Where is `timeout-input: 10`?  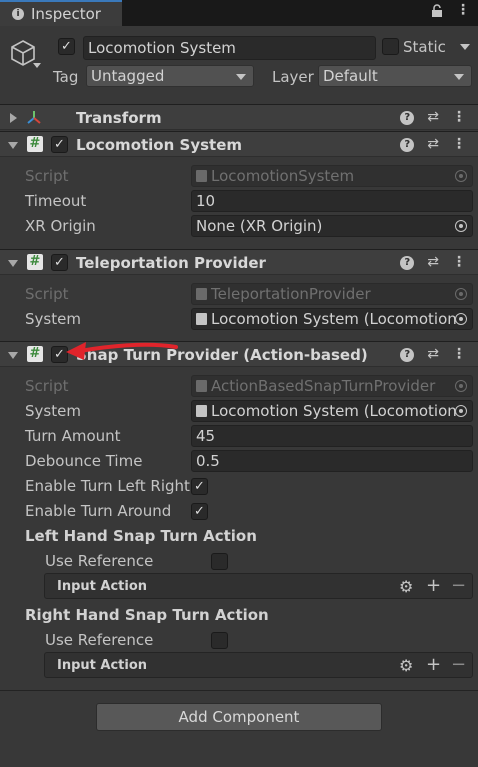
timeout-input: 10 is located at coordinates (332, 201).